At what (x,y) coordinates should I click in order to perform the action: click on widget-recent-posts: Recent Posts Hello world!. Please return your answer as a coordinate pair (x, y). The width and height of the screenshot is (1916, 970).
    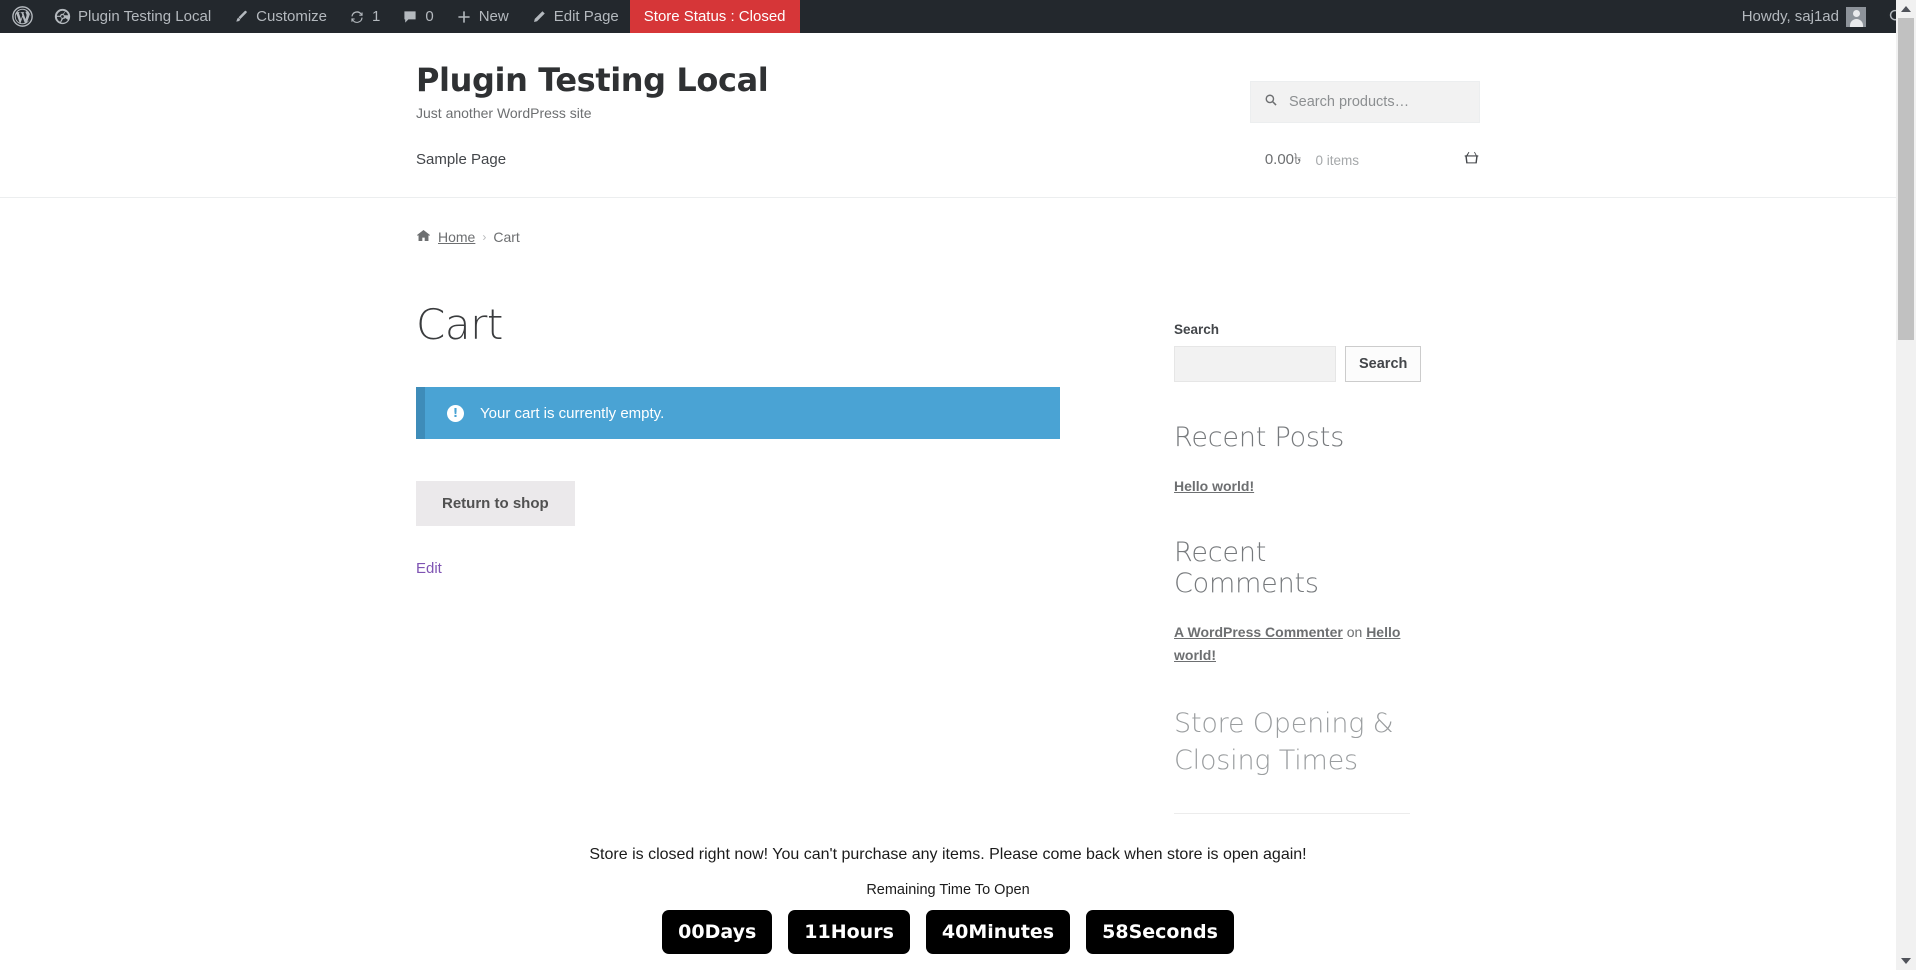
    Looking at the image, I should click on (1292, 459).